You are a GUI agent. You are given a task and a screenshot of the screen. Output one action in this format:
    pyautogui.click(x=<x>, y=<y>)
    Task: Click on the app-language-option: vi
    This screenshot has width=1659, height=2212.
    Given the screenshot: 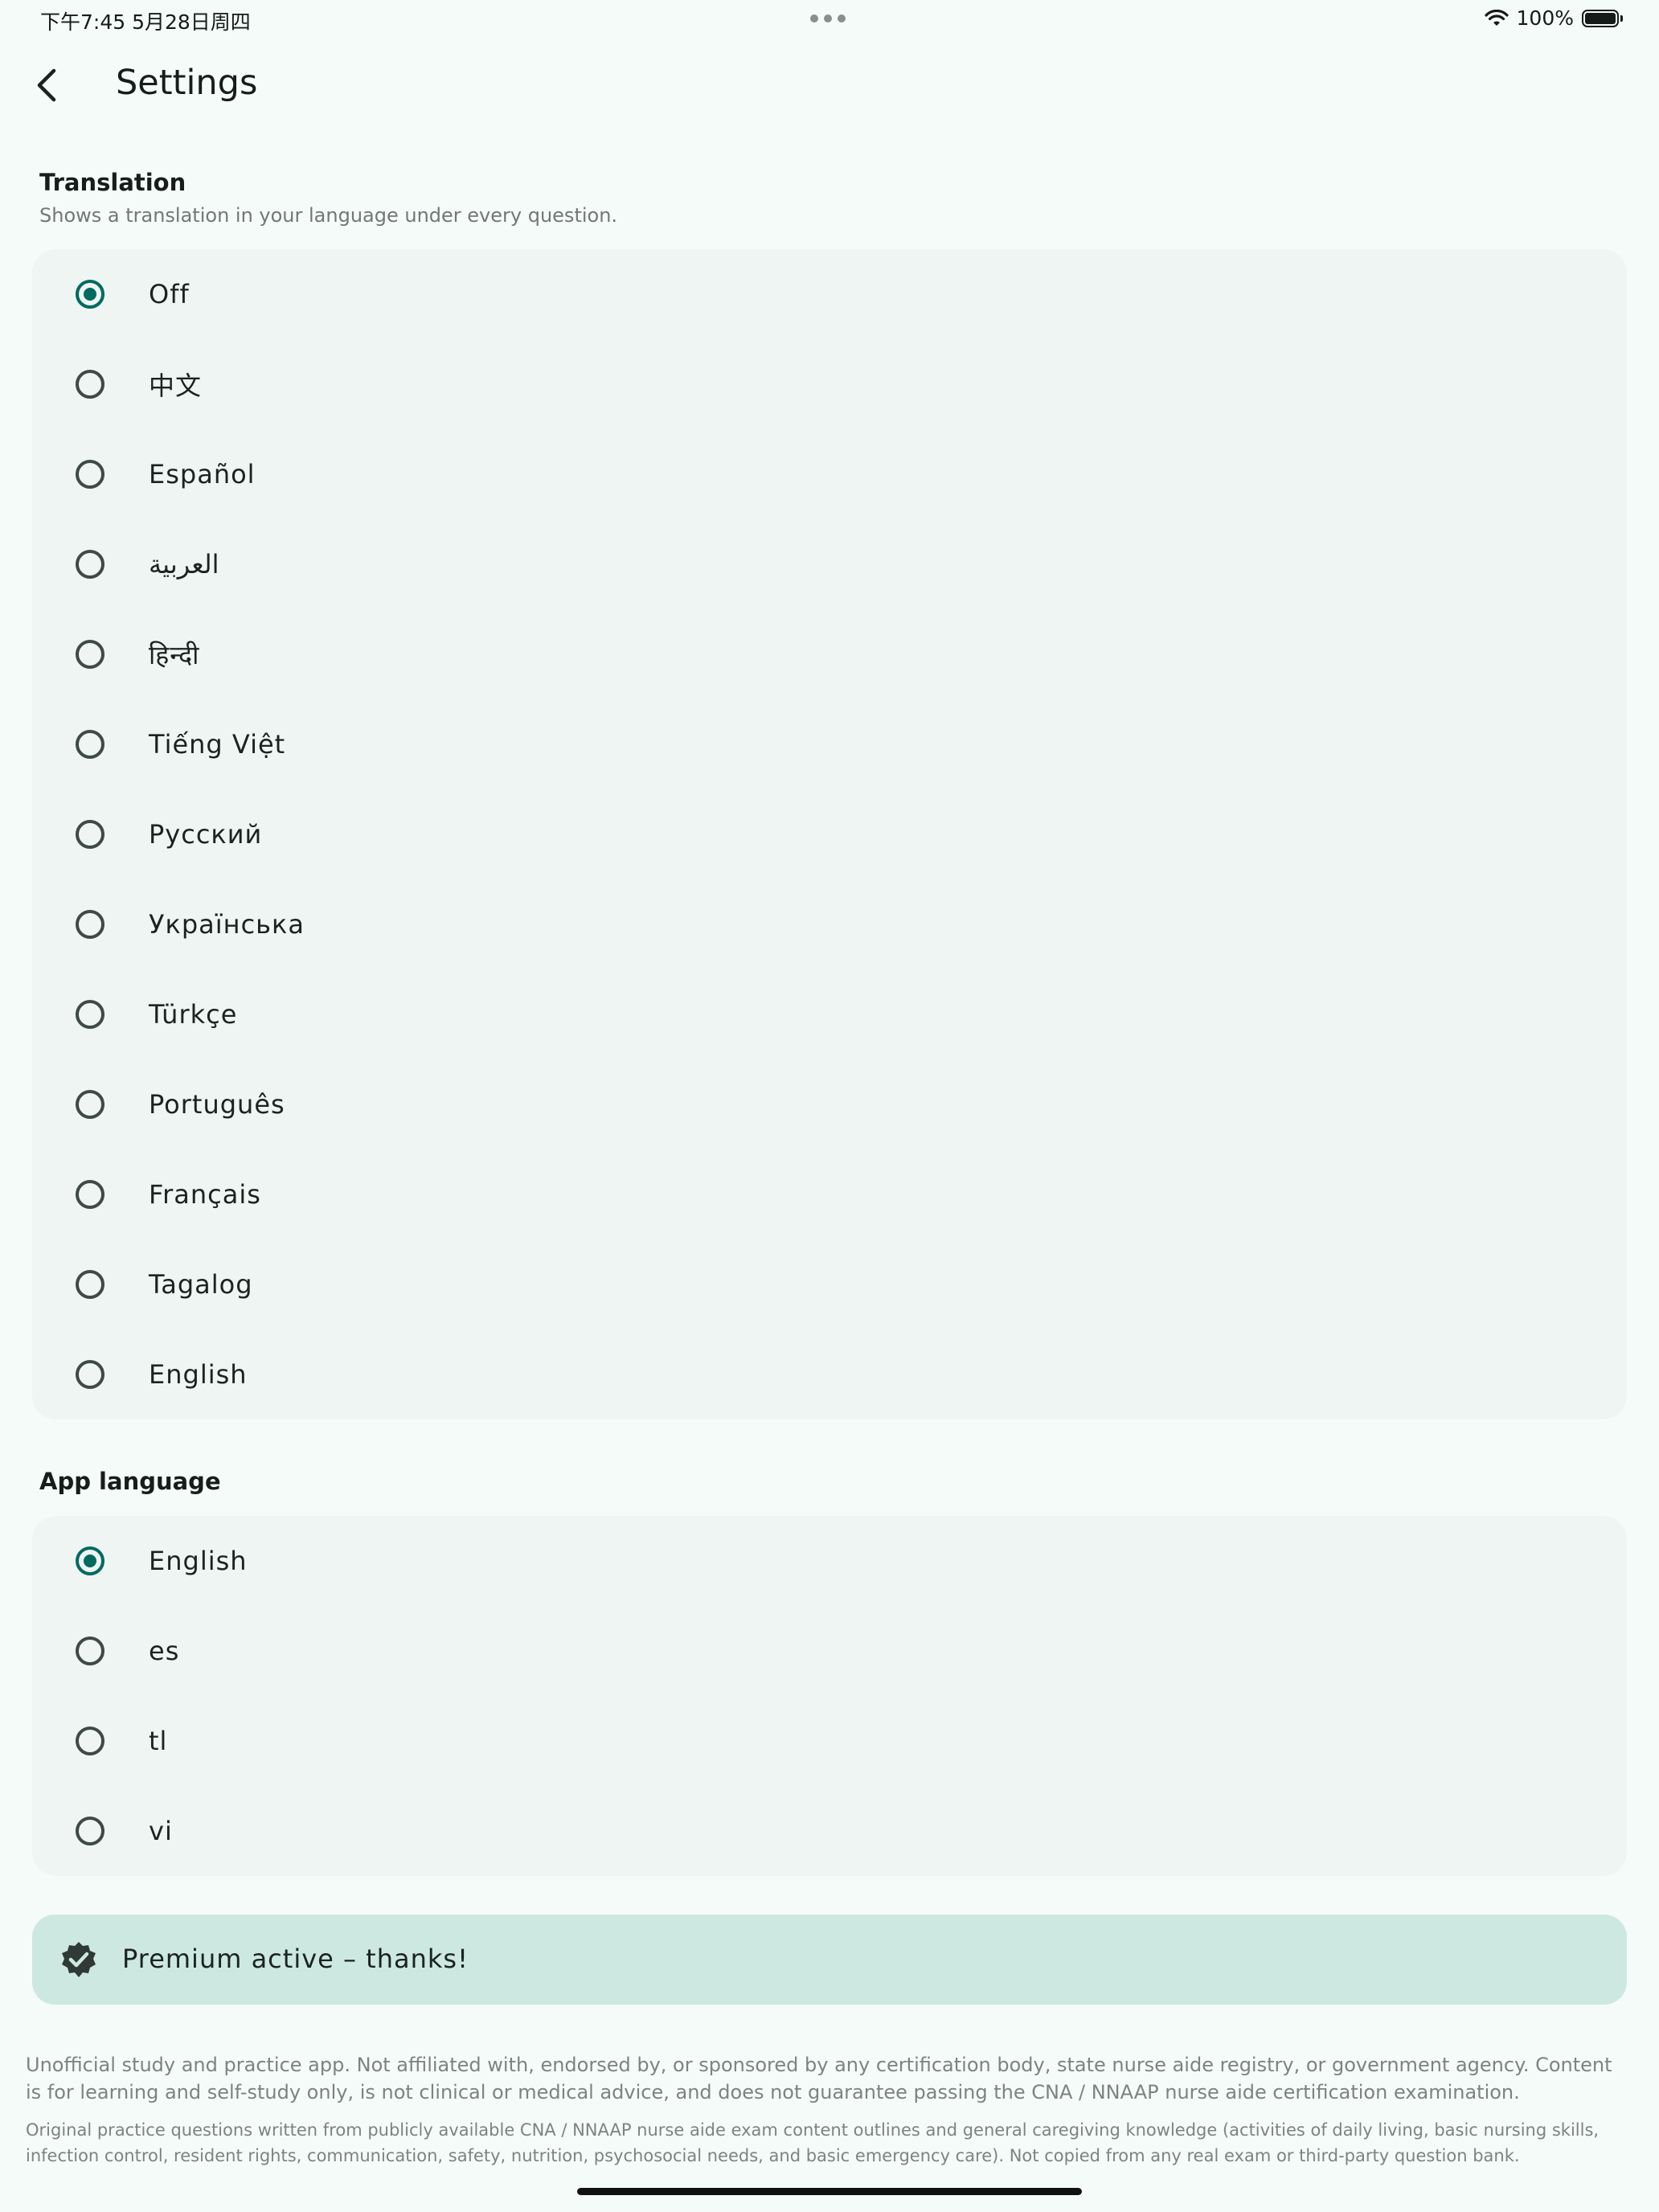 What is the action you would take?
    pyautogui.click(x=829, y=1831)
    